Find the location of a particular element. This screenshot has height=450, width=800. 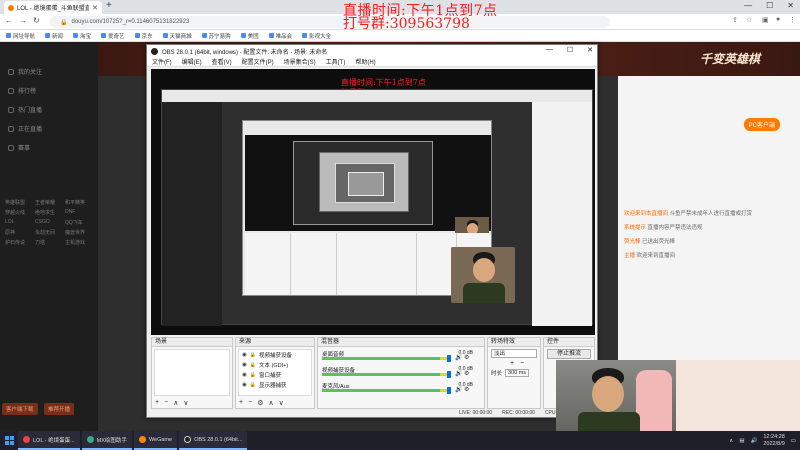

category-link: 炉石传说 is located at coordinates (19, 242).